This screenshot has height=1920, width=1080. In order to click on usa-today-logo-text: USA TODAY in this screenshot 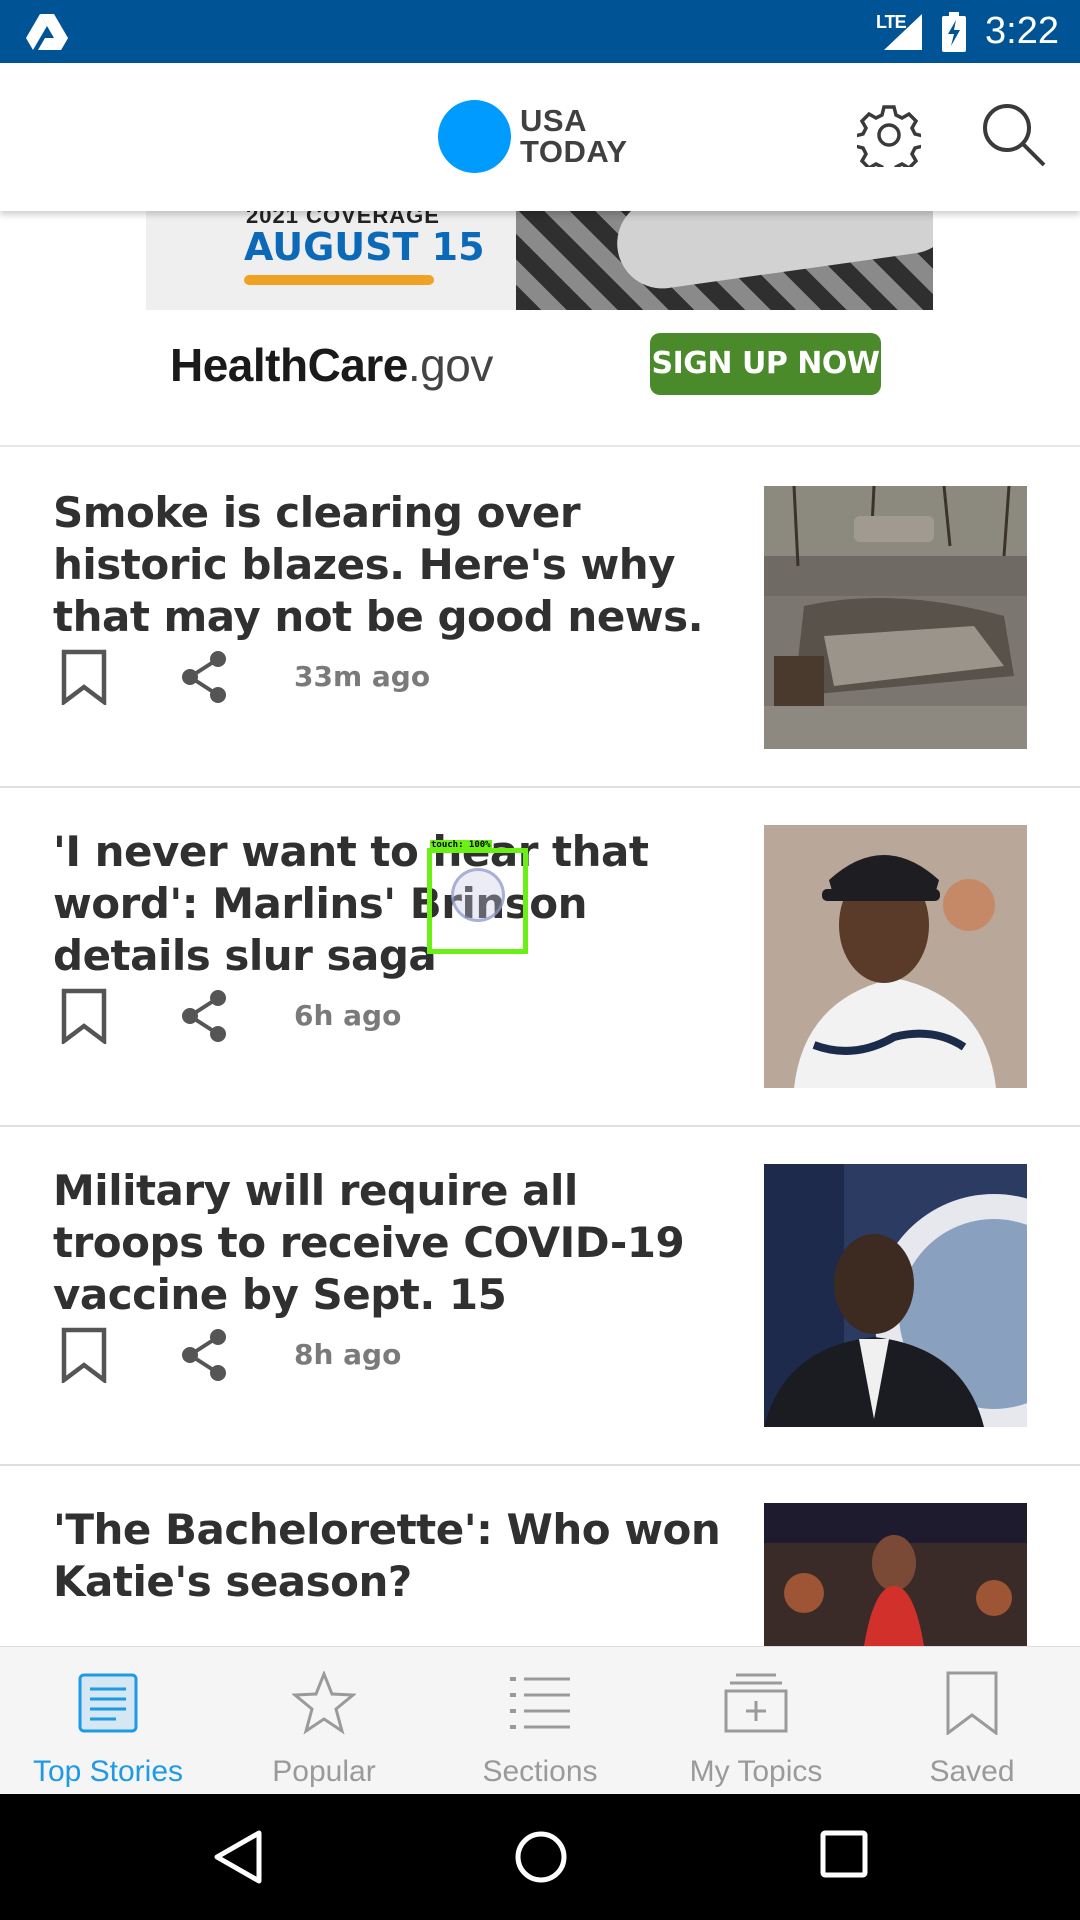, I will do `click(574, 136)`.